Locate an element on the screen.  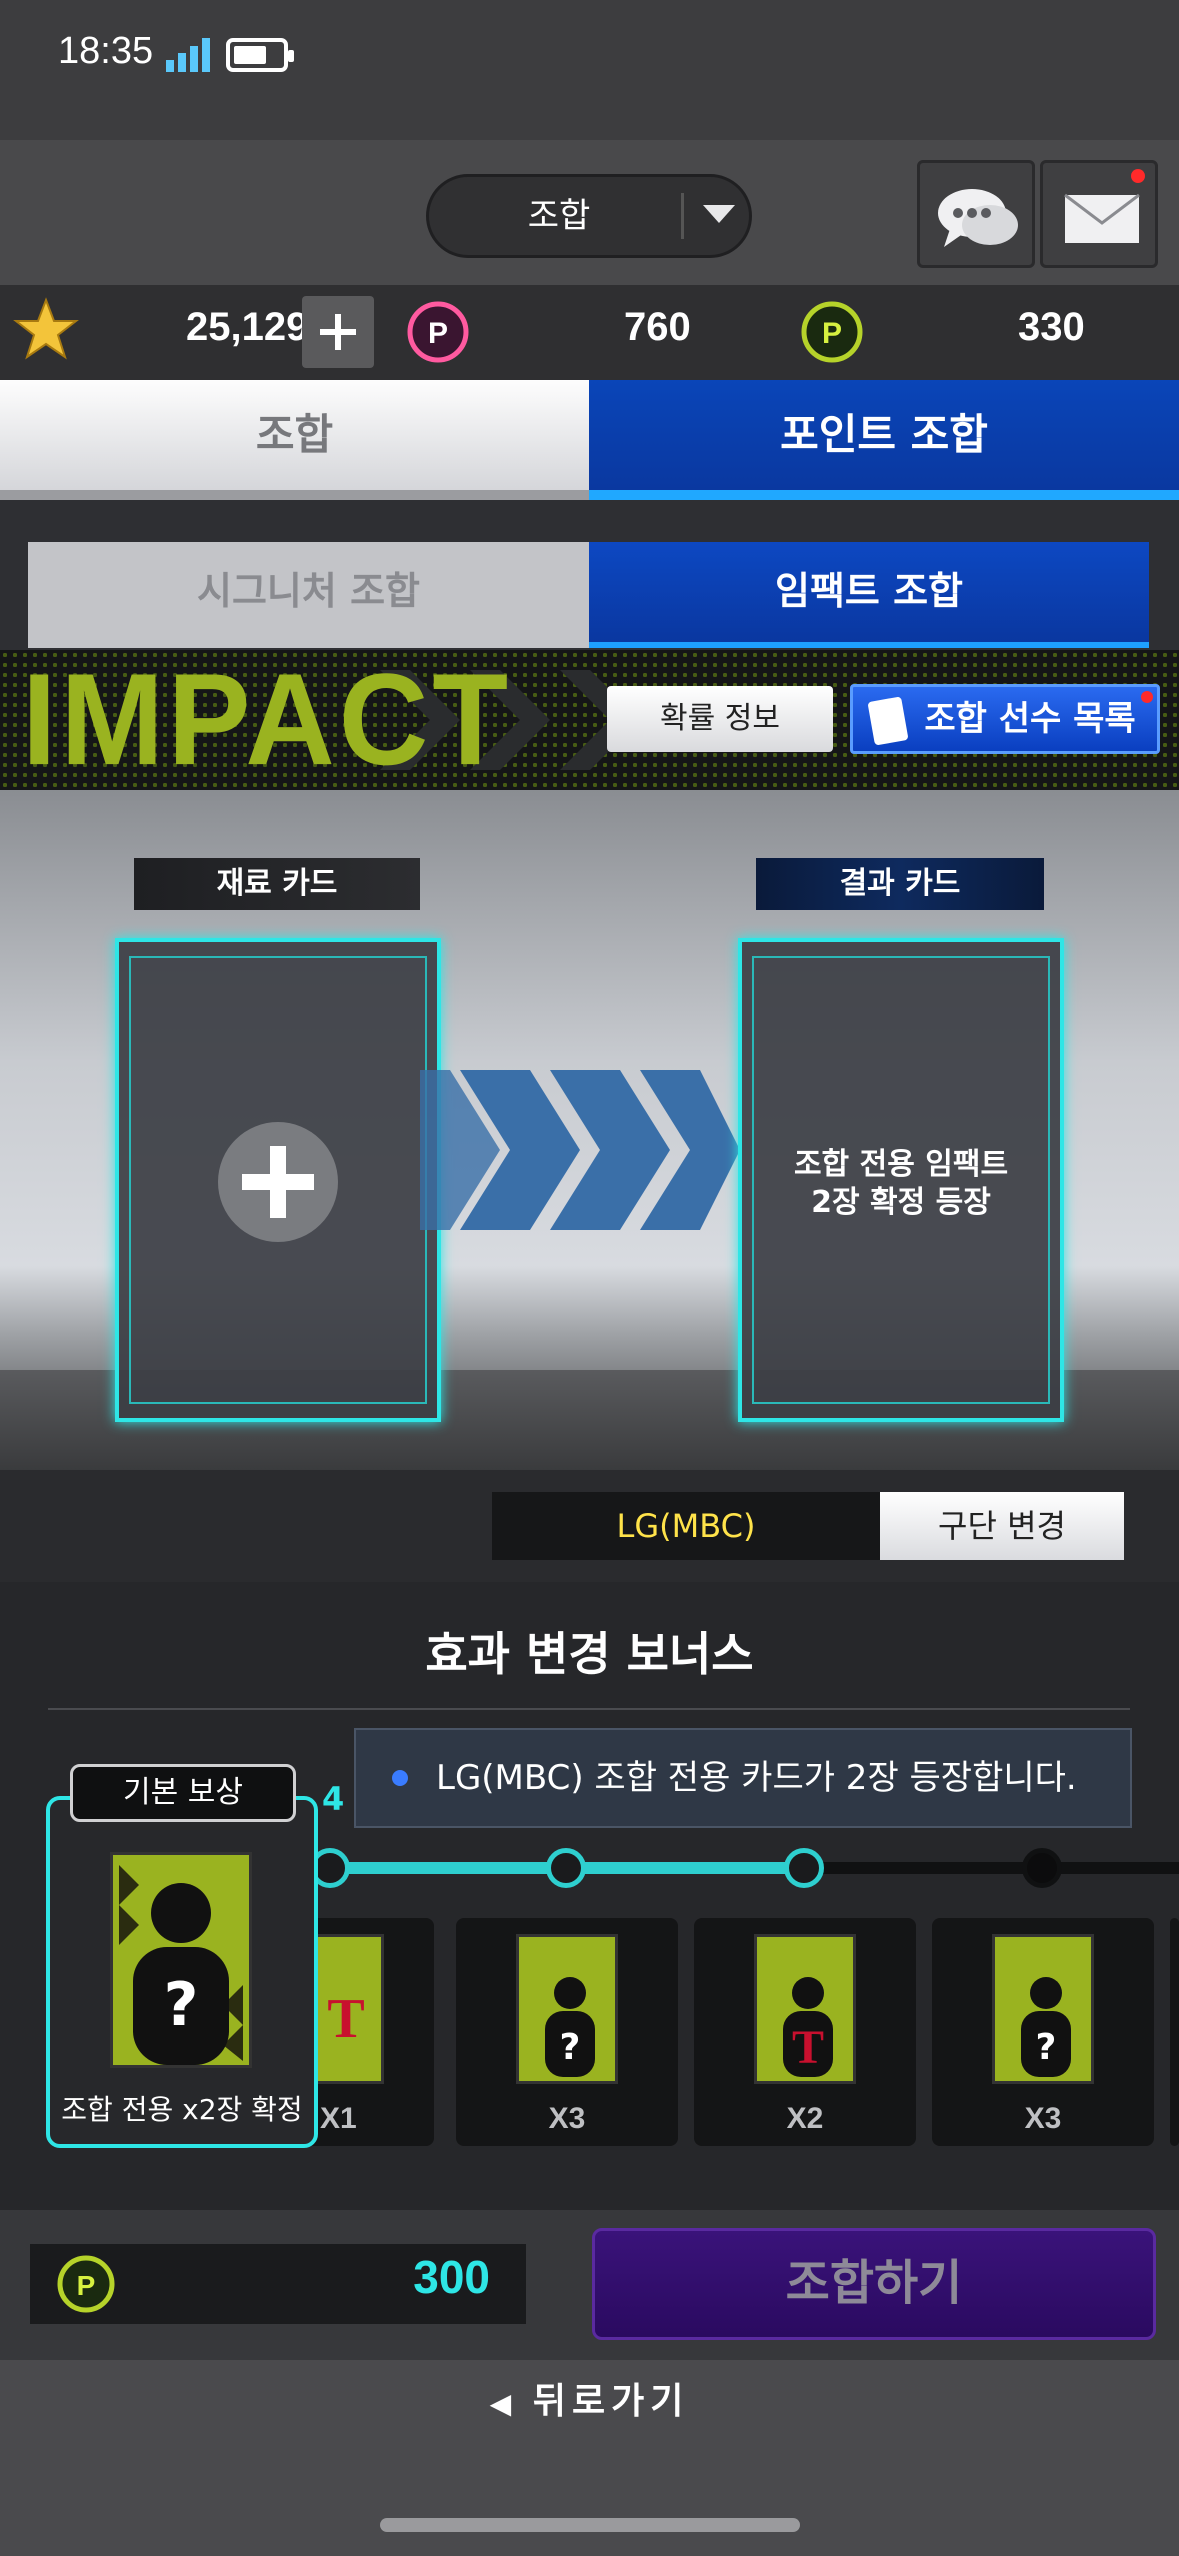
p-point-icon: P is located at coordinates (438, 332).